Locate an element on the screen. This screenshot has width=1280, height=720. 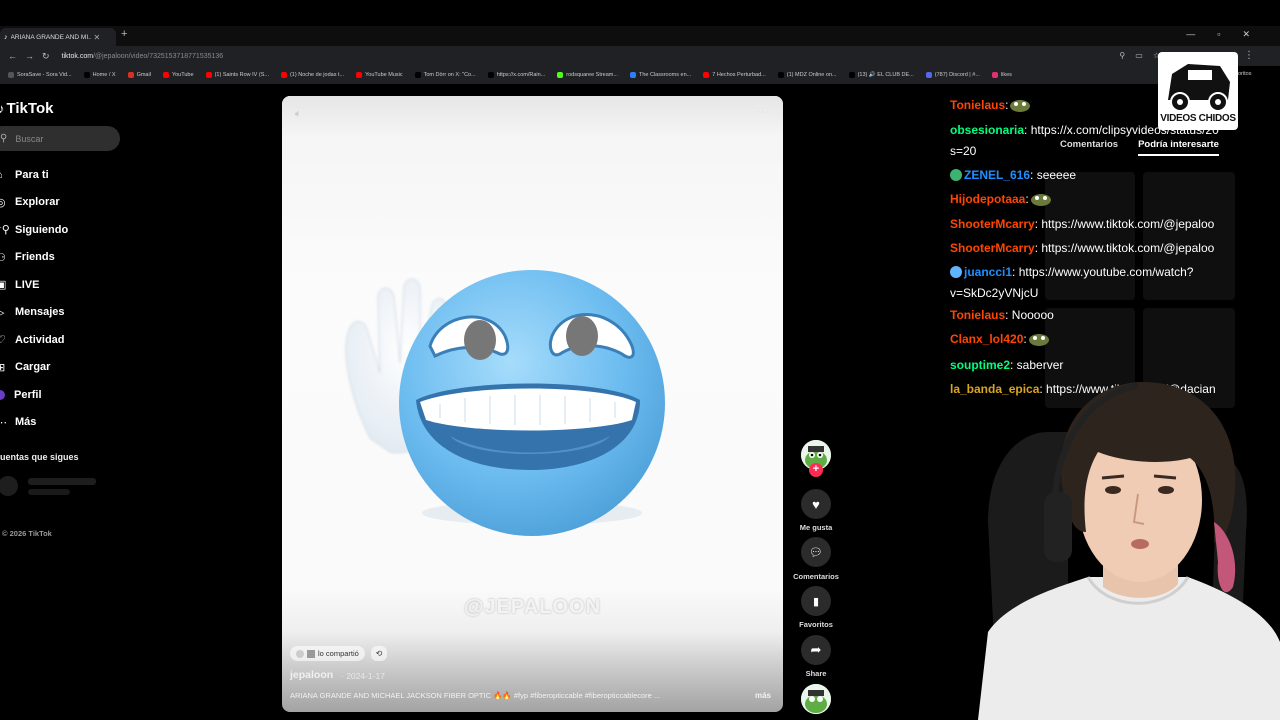
sidebar-item-explorar: ◎ Explorar is located at coordinates (34, 203).